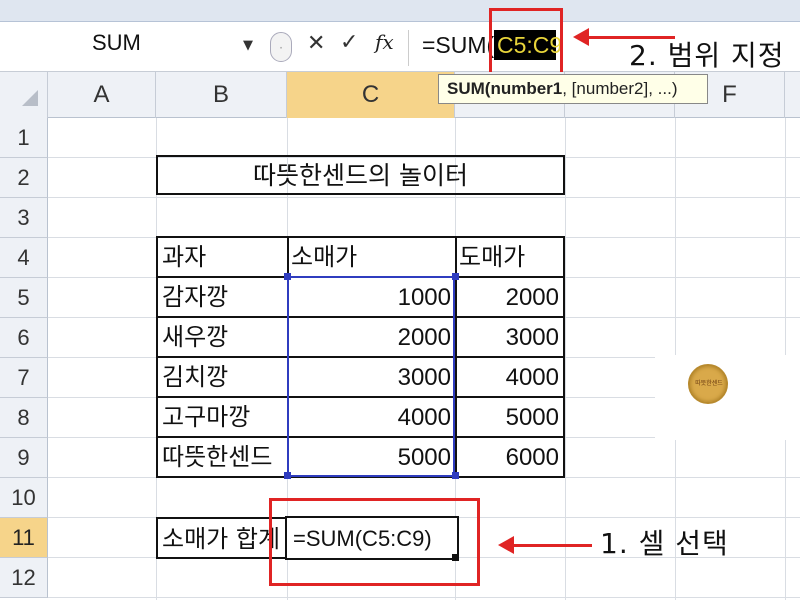 The width and height of the screenshot is (800, 600). I want to click on insert-function-icon: fx, so click(384, 42).